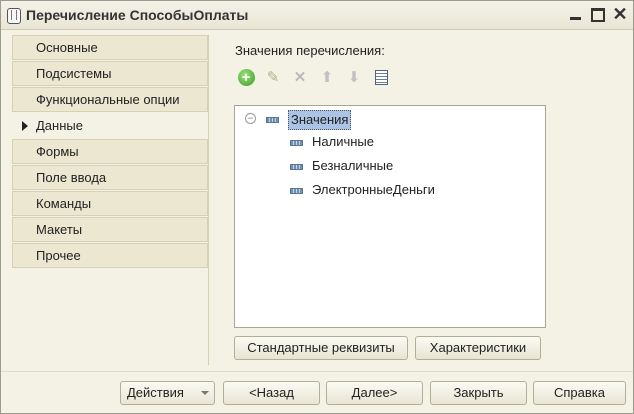 The width and height of the screenshot is (634, 414). Describe the element at coordinates (57, 151) in the screenshot. I see `sidebar-item-label: Формы` at that location.